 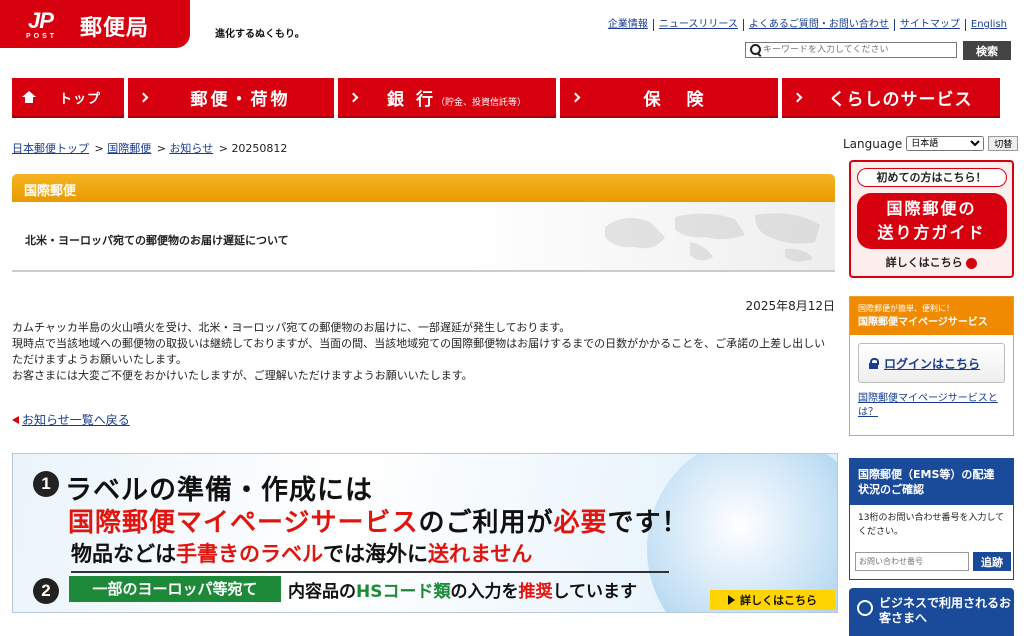 I want to click on global-nav: トップ 郵便・荷物 銀 行（貯金、投資信託等） 保 険 くらしのサービス, so click(x=512, y=98).